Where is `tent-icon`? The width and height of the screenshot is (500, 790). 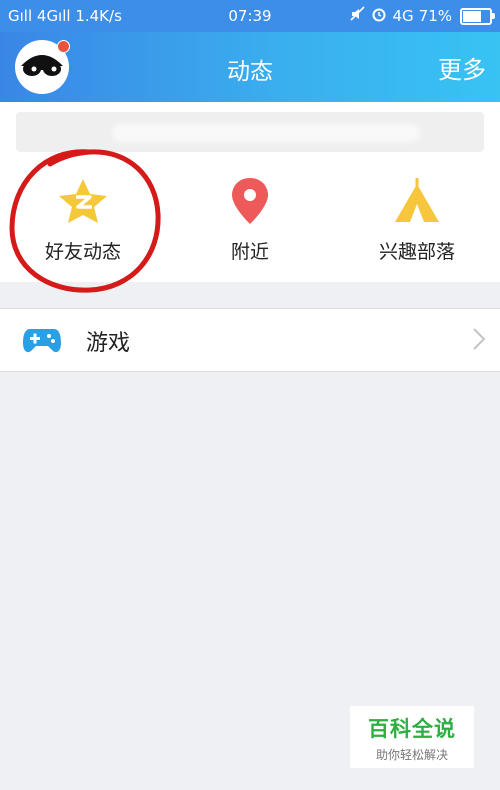
tent-icon is located at coordinates (417, 201).